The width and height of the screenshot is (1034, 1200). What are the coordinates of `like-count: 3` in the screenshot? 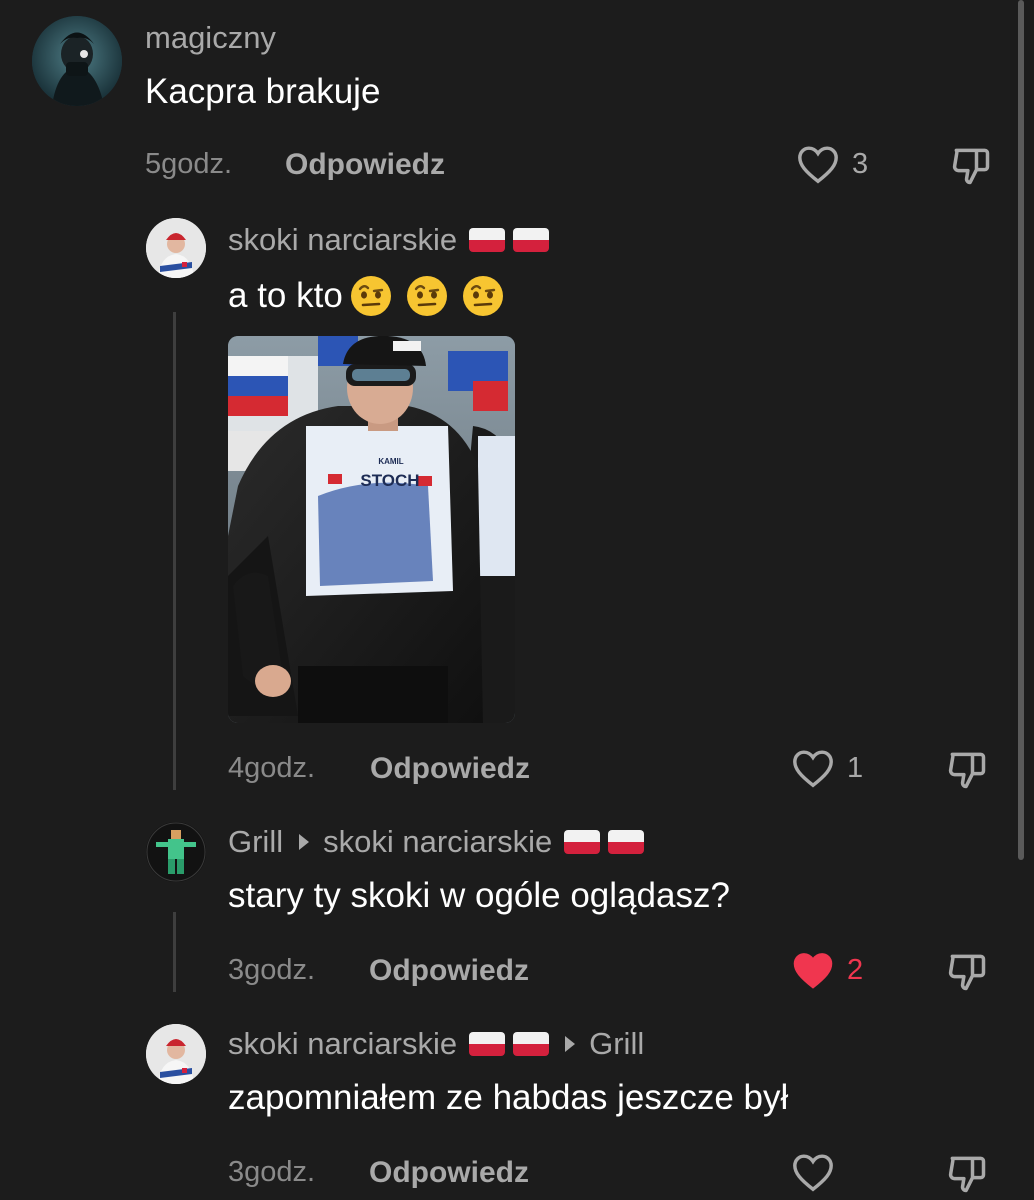 It's located at (860, 163).